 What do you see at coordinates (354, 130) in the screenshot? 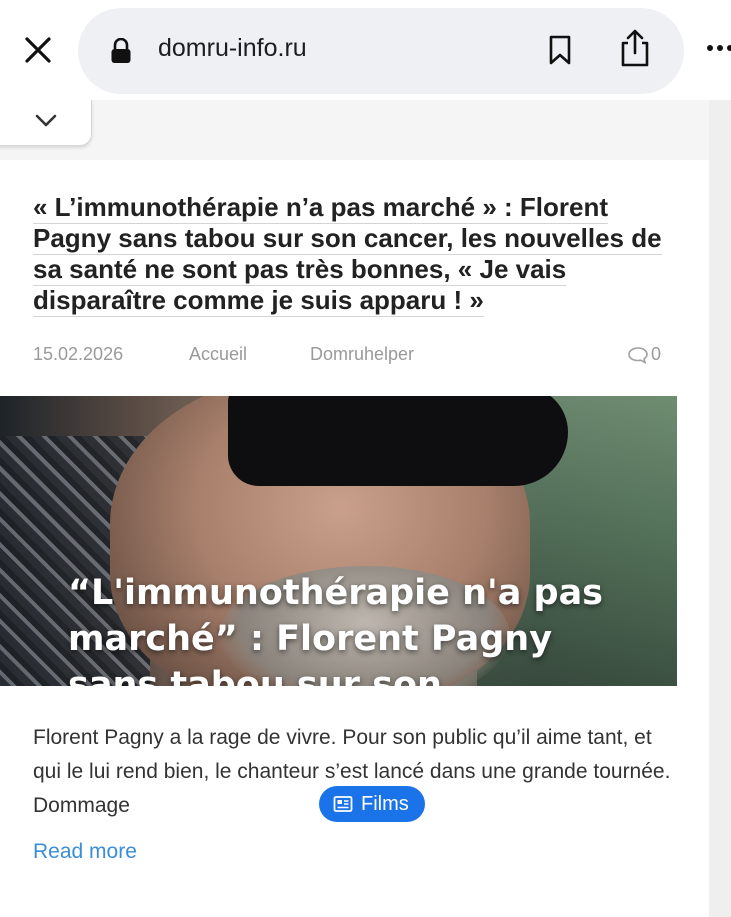
I see `header-strip` at bounding box center [354, 130].